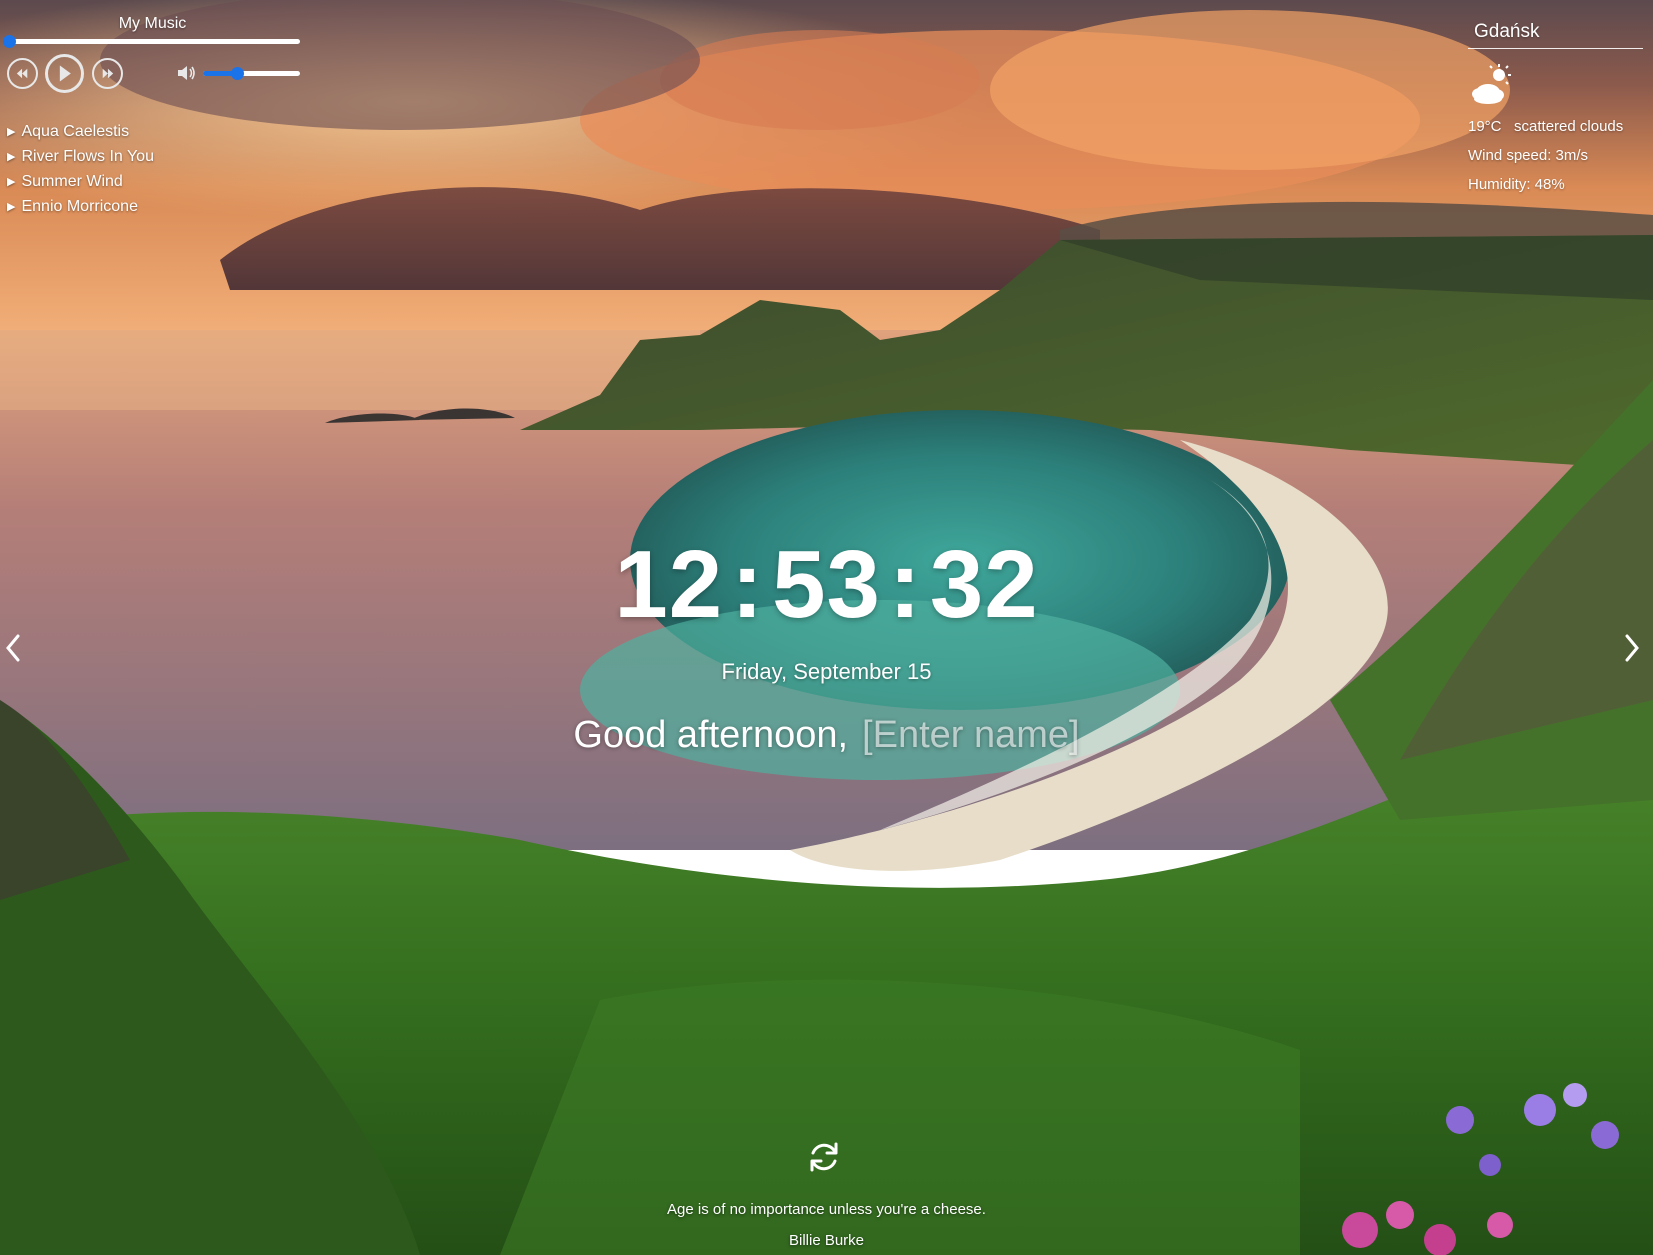 The height and width of the screenshot is (1255, 1653). Describe the element at coordinates (13, 648) in the screenshot. I see `chevron-left-icon` at that location.